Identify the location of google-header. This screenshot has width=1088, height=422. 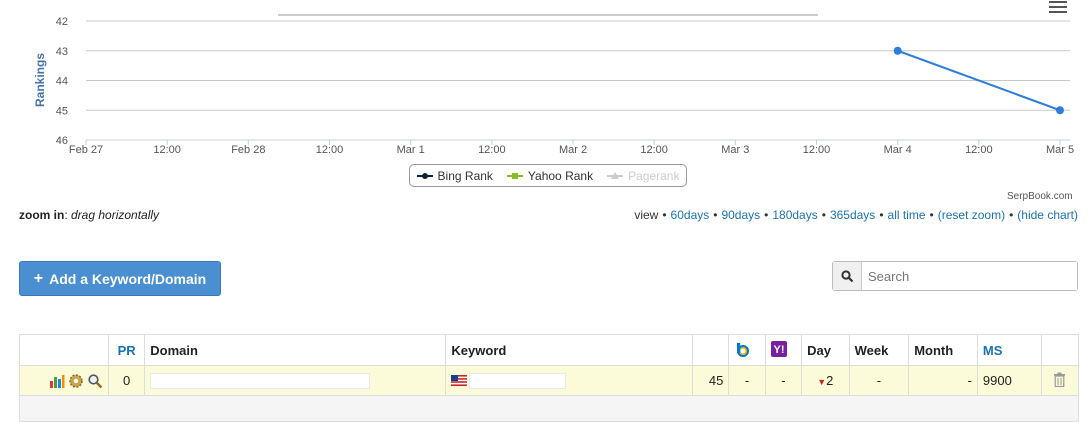
(710, 350).